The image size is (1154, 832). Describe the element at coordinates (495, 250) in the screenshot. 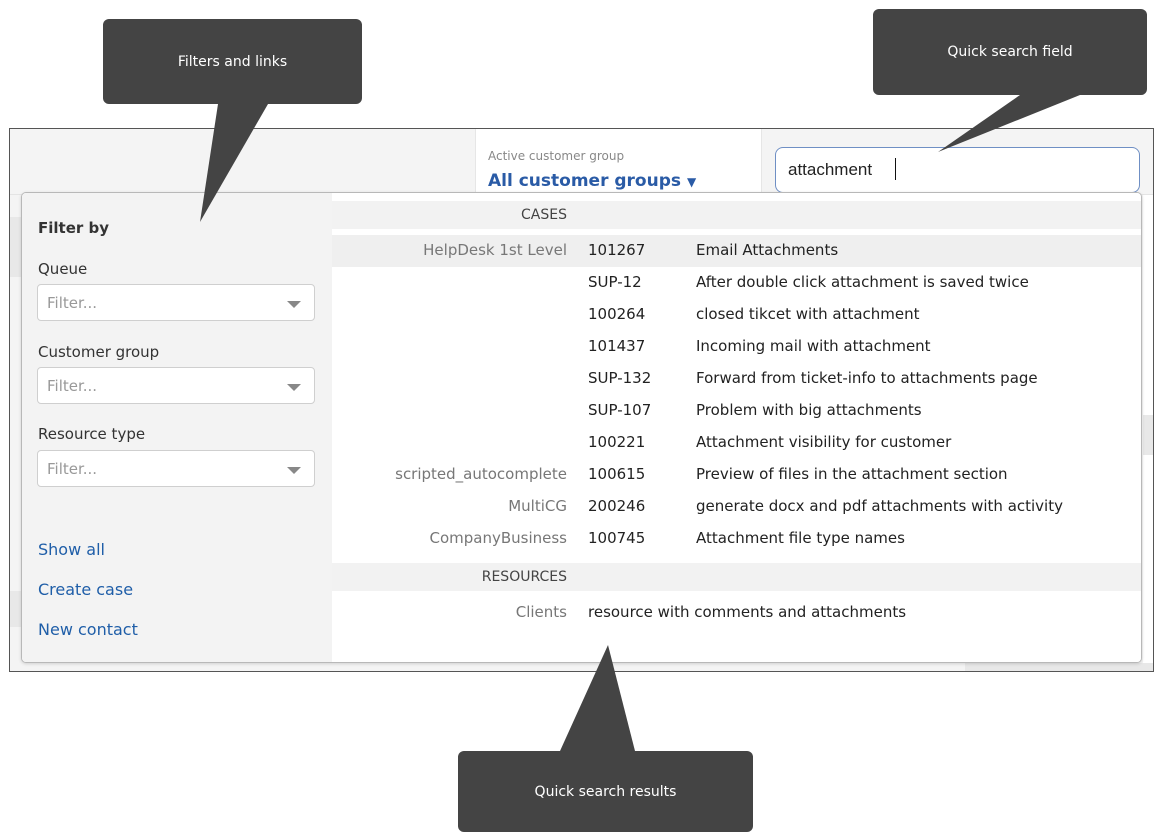

I see `result-queue: HelpDesk 1st Level` at that location.